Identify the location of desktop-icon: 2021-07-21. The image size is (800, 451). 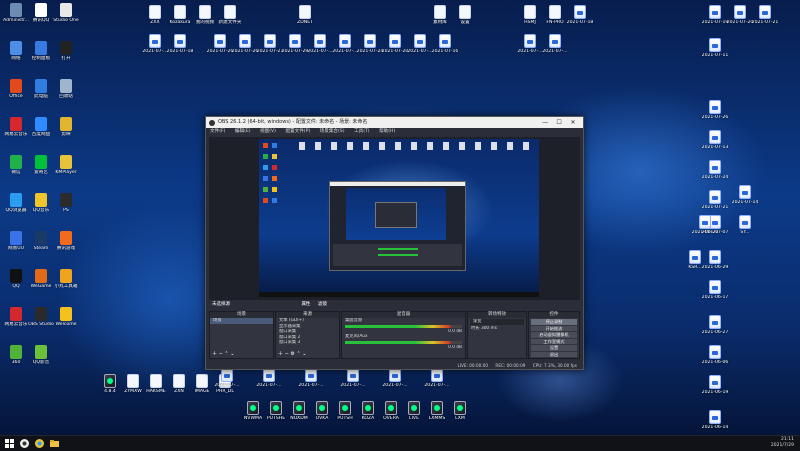
(765, 20).